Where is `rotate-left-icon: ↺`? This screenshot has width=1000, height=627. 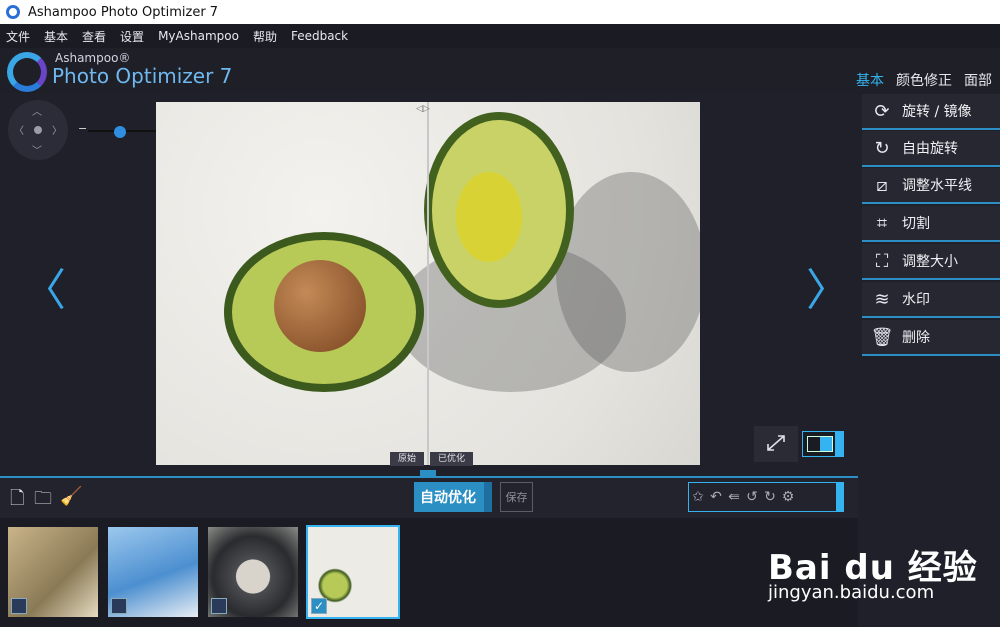
rotate-left-icon: ↺ is located at coordinates (752, 497).